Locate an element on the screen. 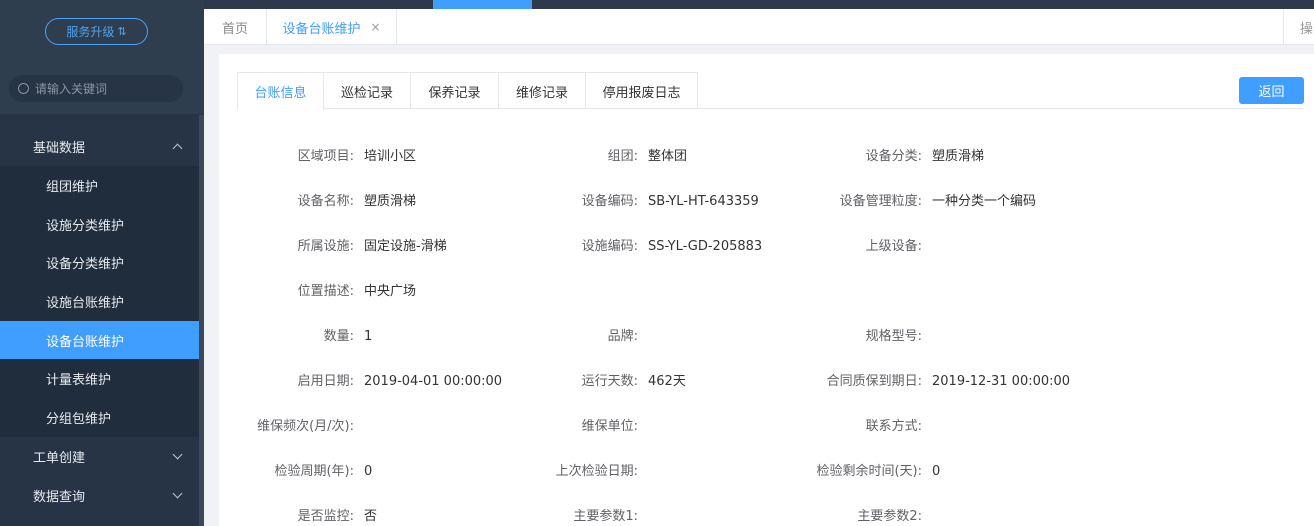 Image resolution: width=1314 pixels, height=526 pixels. tab-bar: 首页 设备台账维护 × 操 is located at coordinates (759, 27).